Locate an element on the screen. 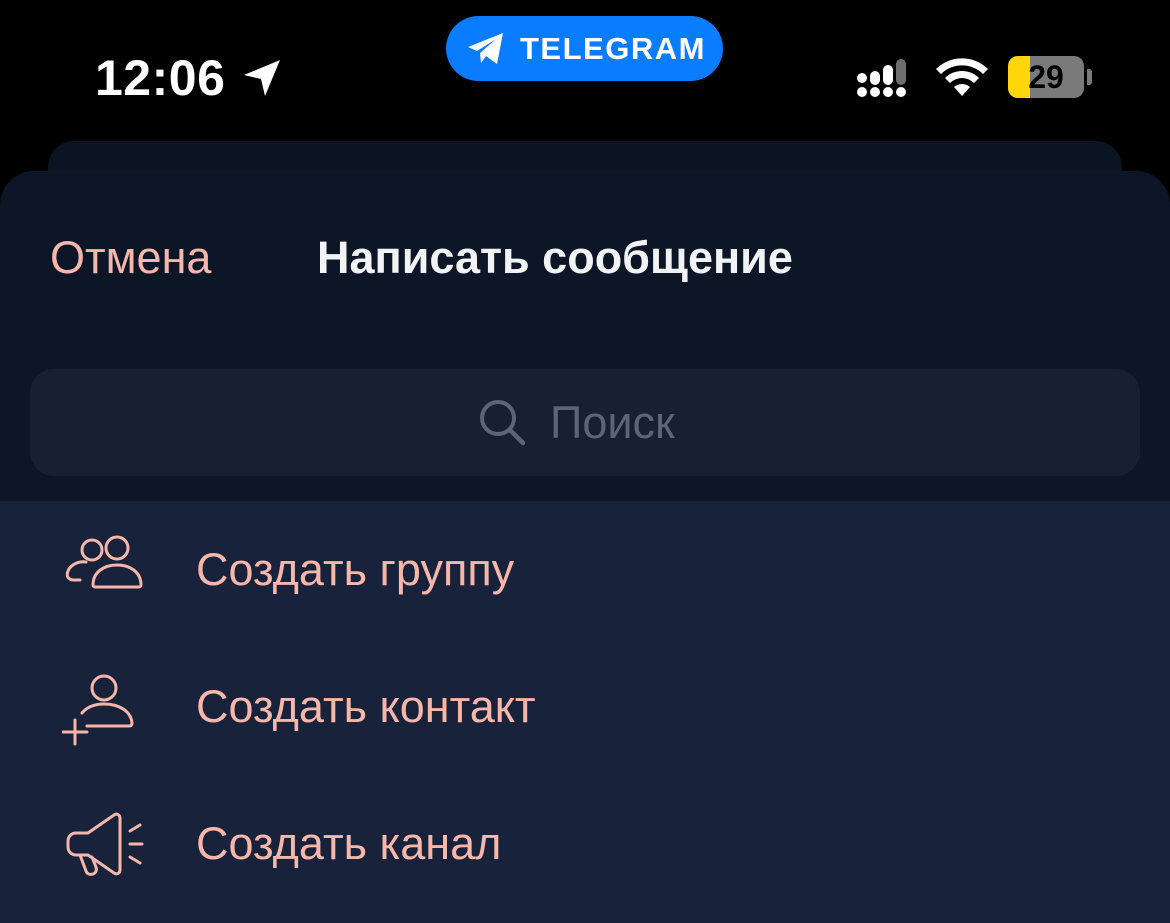  create-group-item: Создать группу is located at coordinates (585, 569).